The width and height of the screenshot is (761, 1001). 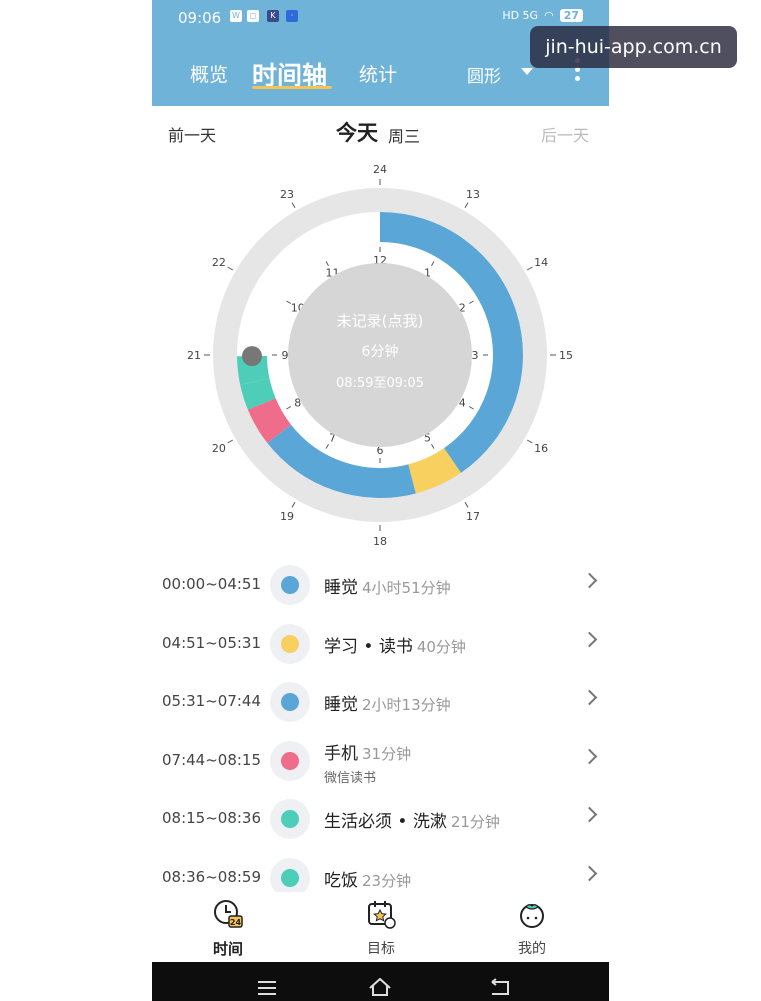 I want to click on day-weekday: 周三, so click(x=404, y=136).